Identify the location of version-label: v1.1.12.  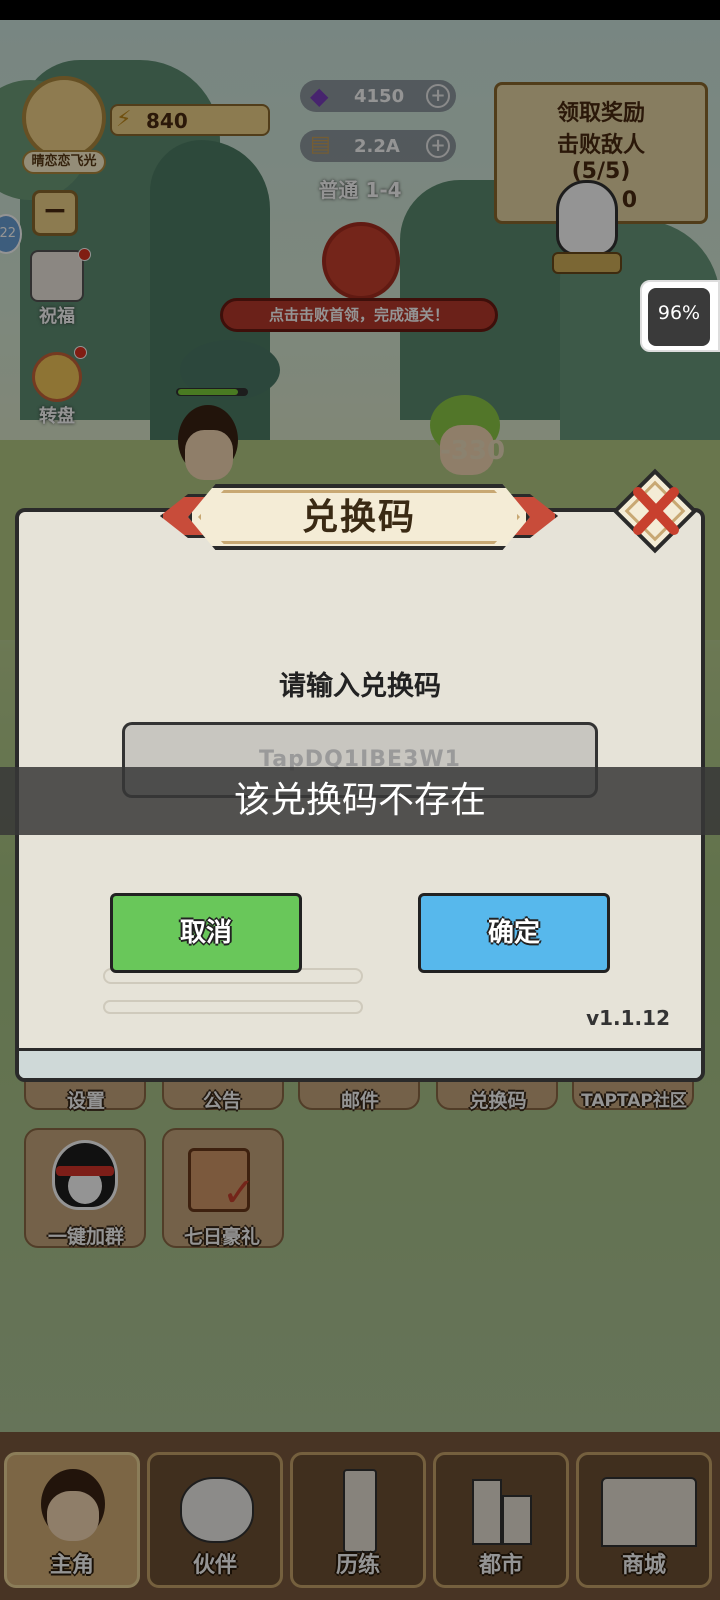
(628, 1018).